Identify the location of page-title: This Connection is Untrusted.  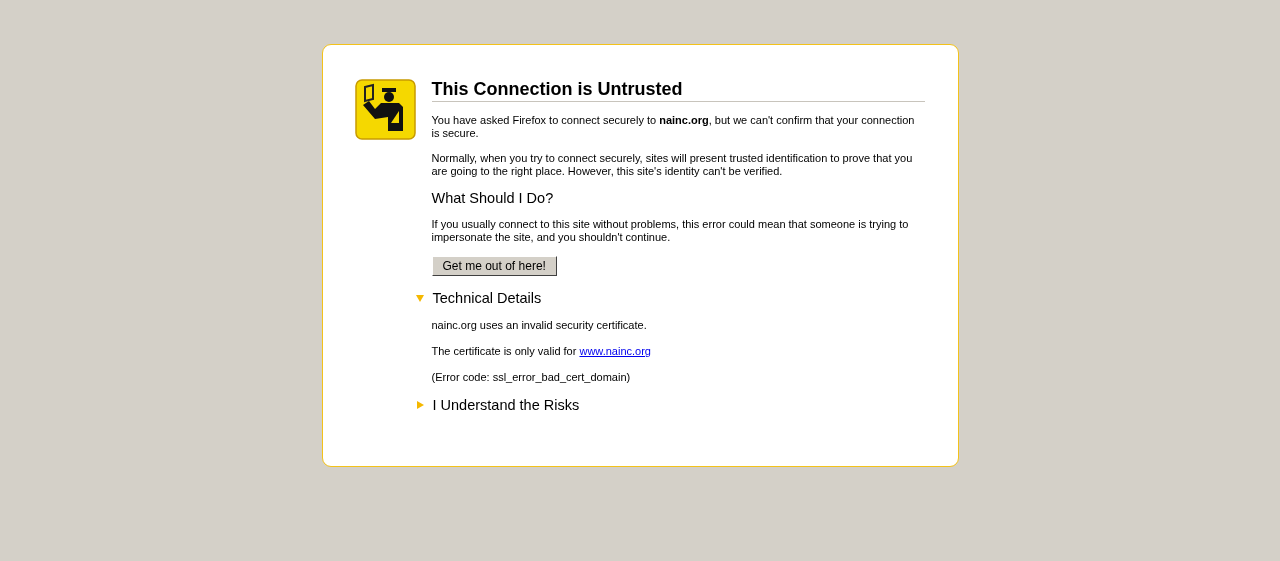
(678, 90).